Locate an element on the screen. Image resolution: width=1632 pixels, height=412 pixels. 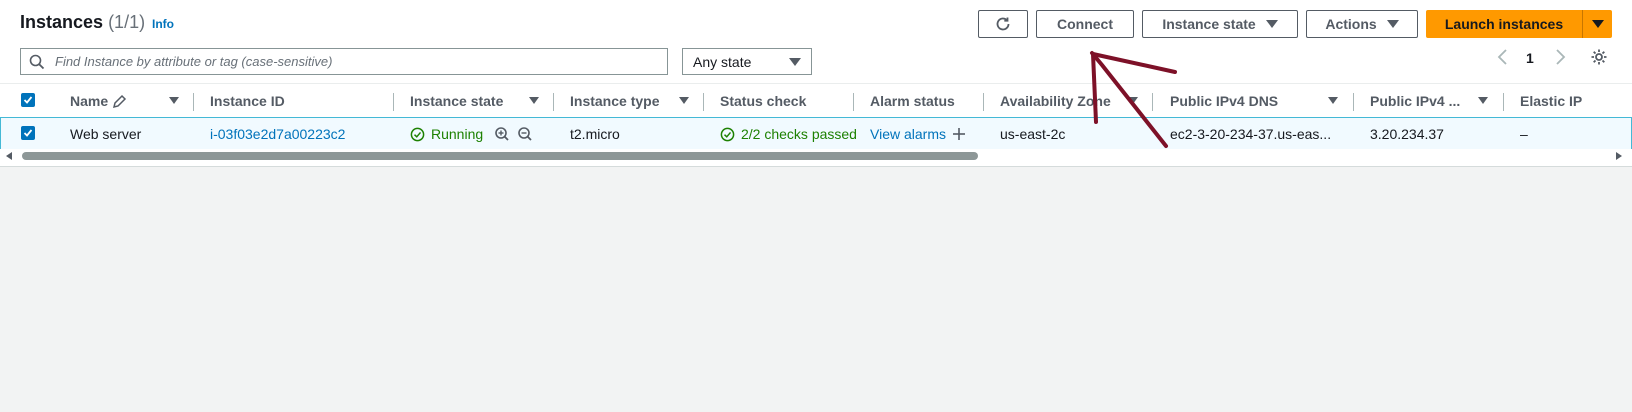
current-page: 1 is located at coordinates (1530, 58).